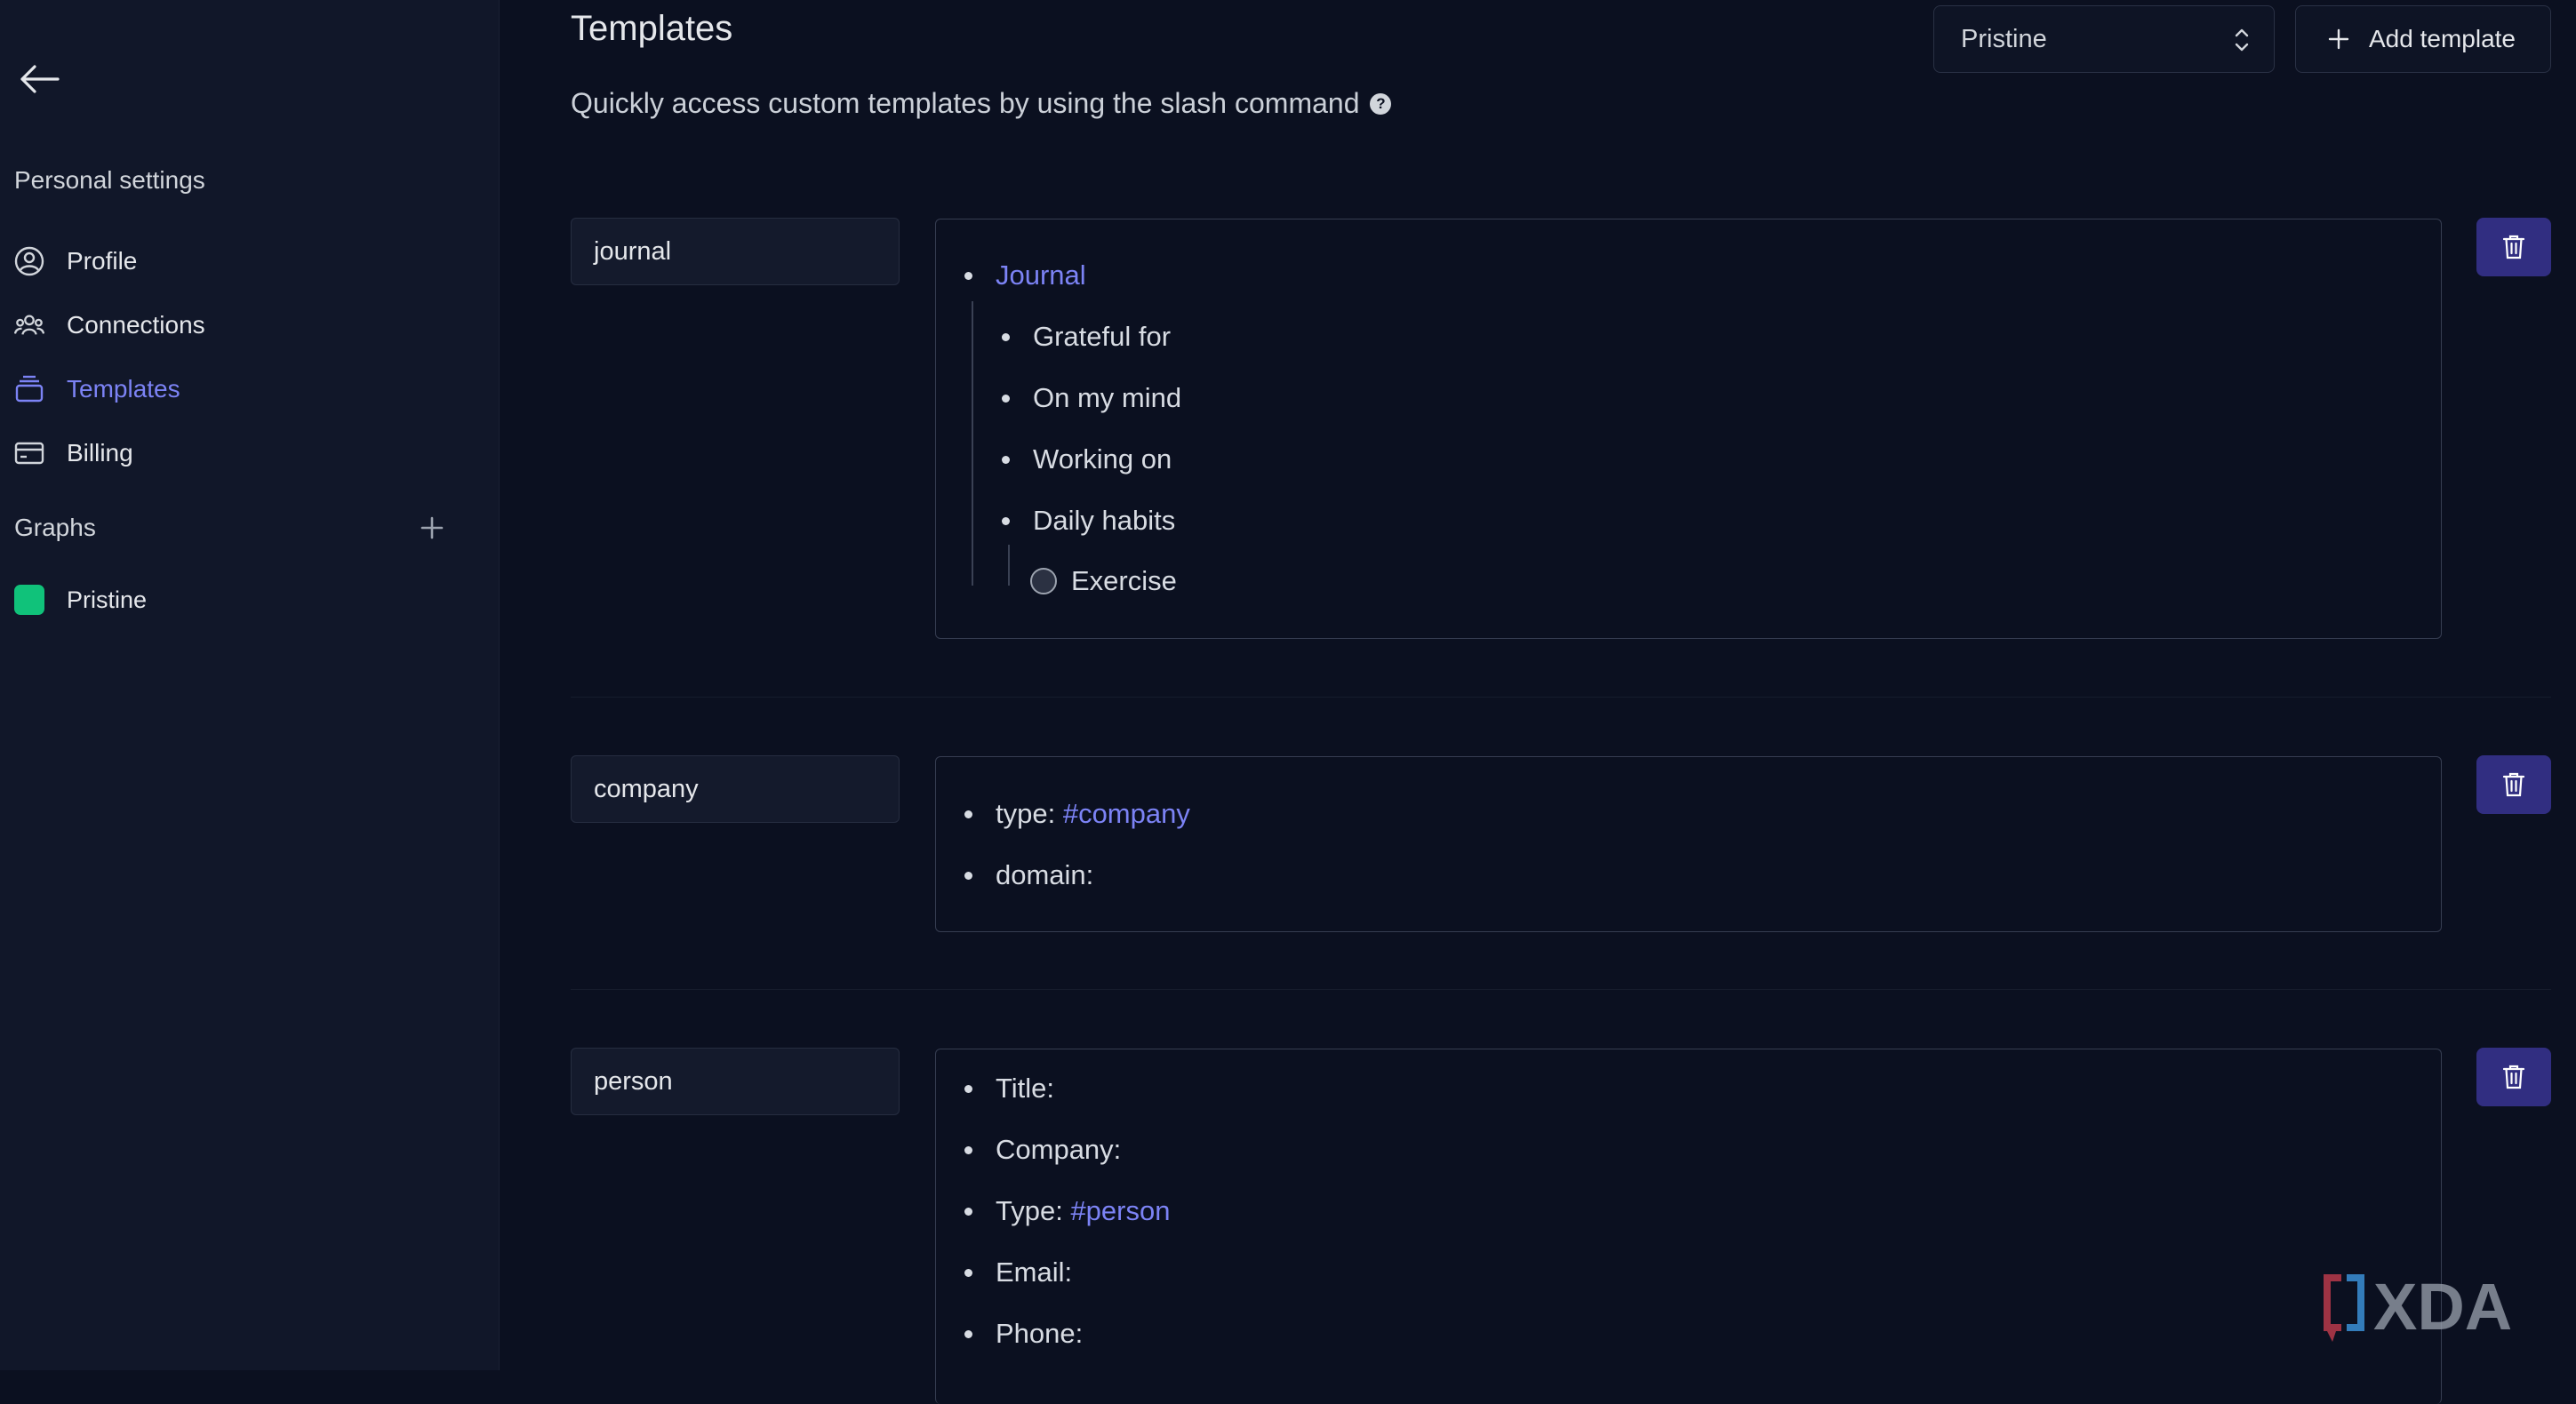 The width and height of the screenshot is (2576, 1404). I want to click on property-key: type:, so click(1029, 813).